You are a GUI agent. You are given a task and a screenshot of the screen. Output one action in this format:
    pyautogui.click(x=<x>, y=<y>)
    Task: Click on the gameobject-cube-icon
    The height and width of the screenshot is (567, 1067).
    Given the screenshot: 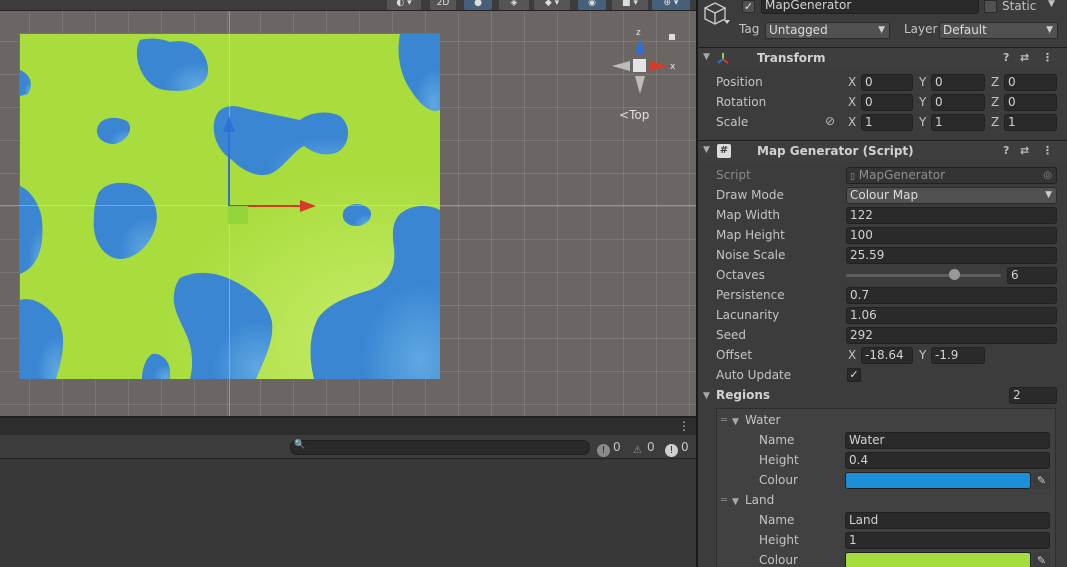 What is the action you would take?
    pyautogui.click(x=716, y=13)
    